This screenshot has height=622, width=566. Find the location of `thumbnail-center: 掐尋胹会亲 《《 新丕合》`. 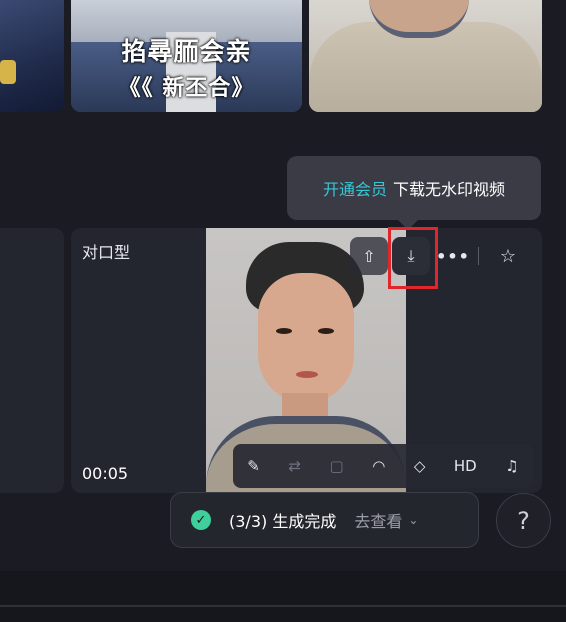

thumbnail-center: 掐尋胹会亲 《《 新丕合》 is located at coordinates (186, 56).